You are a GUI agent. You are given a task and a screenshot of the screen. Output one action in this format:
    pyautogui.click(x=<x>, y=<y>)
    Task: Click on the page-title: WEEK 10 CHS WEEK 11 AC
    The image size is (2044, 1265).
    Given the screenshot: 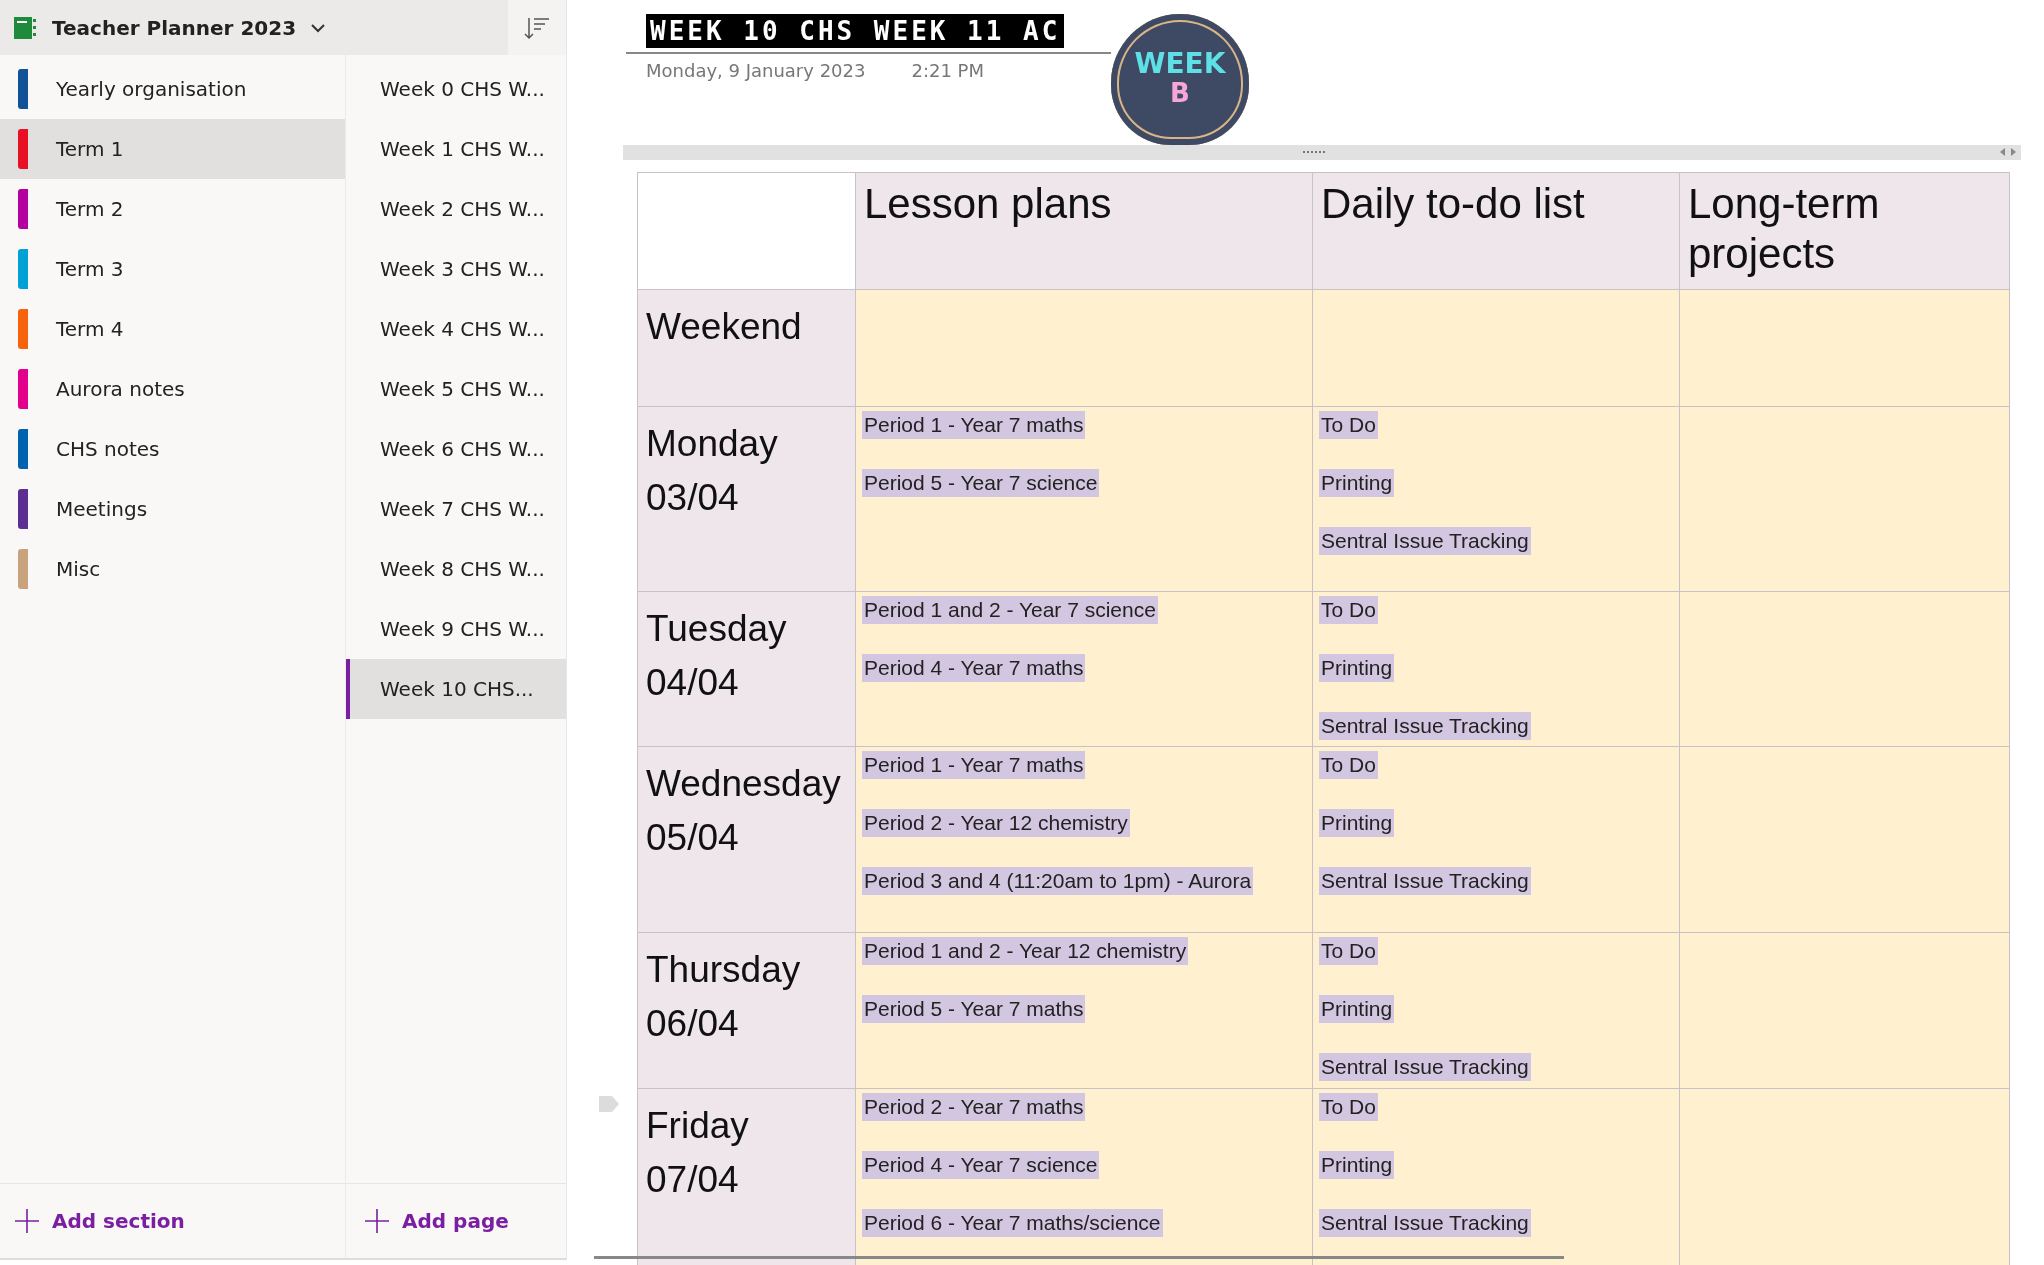 What is the action you would take?
    pyautogui.click(x=855, y=31)
    